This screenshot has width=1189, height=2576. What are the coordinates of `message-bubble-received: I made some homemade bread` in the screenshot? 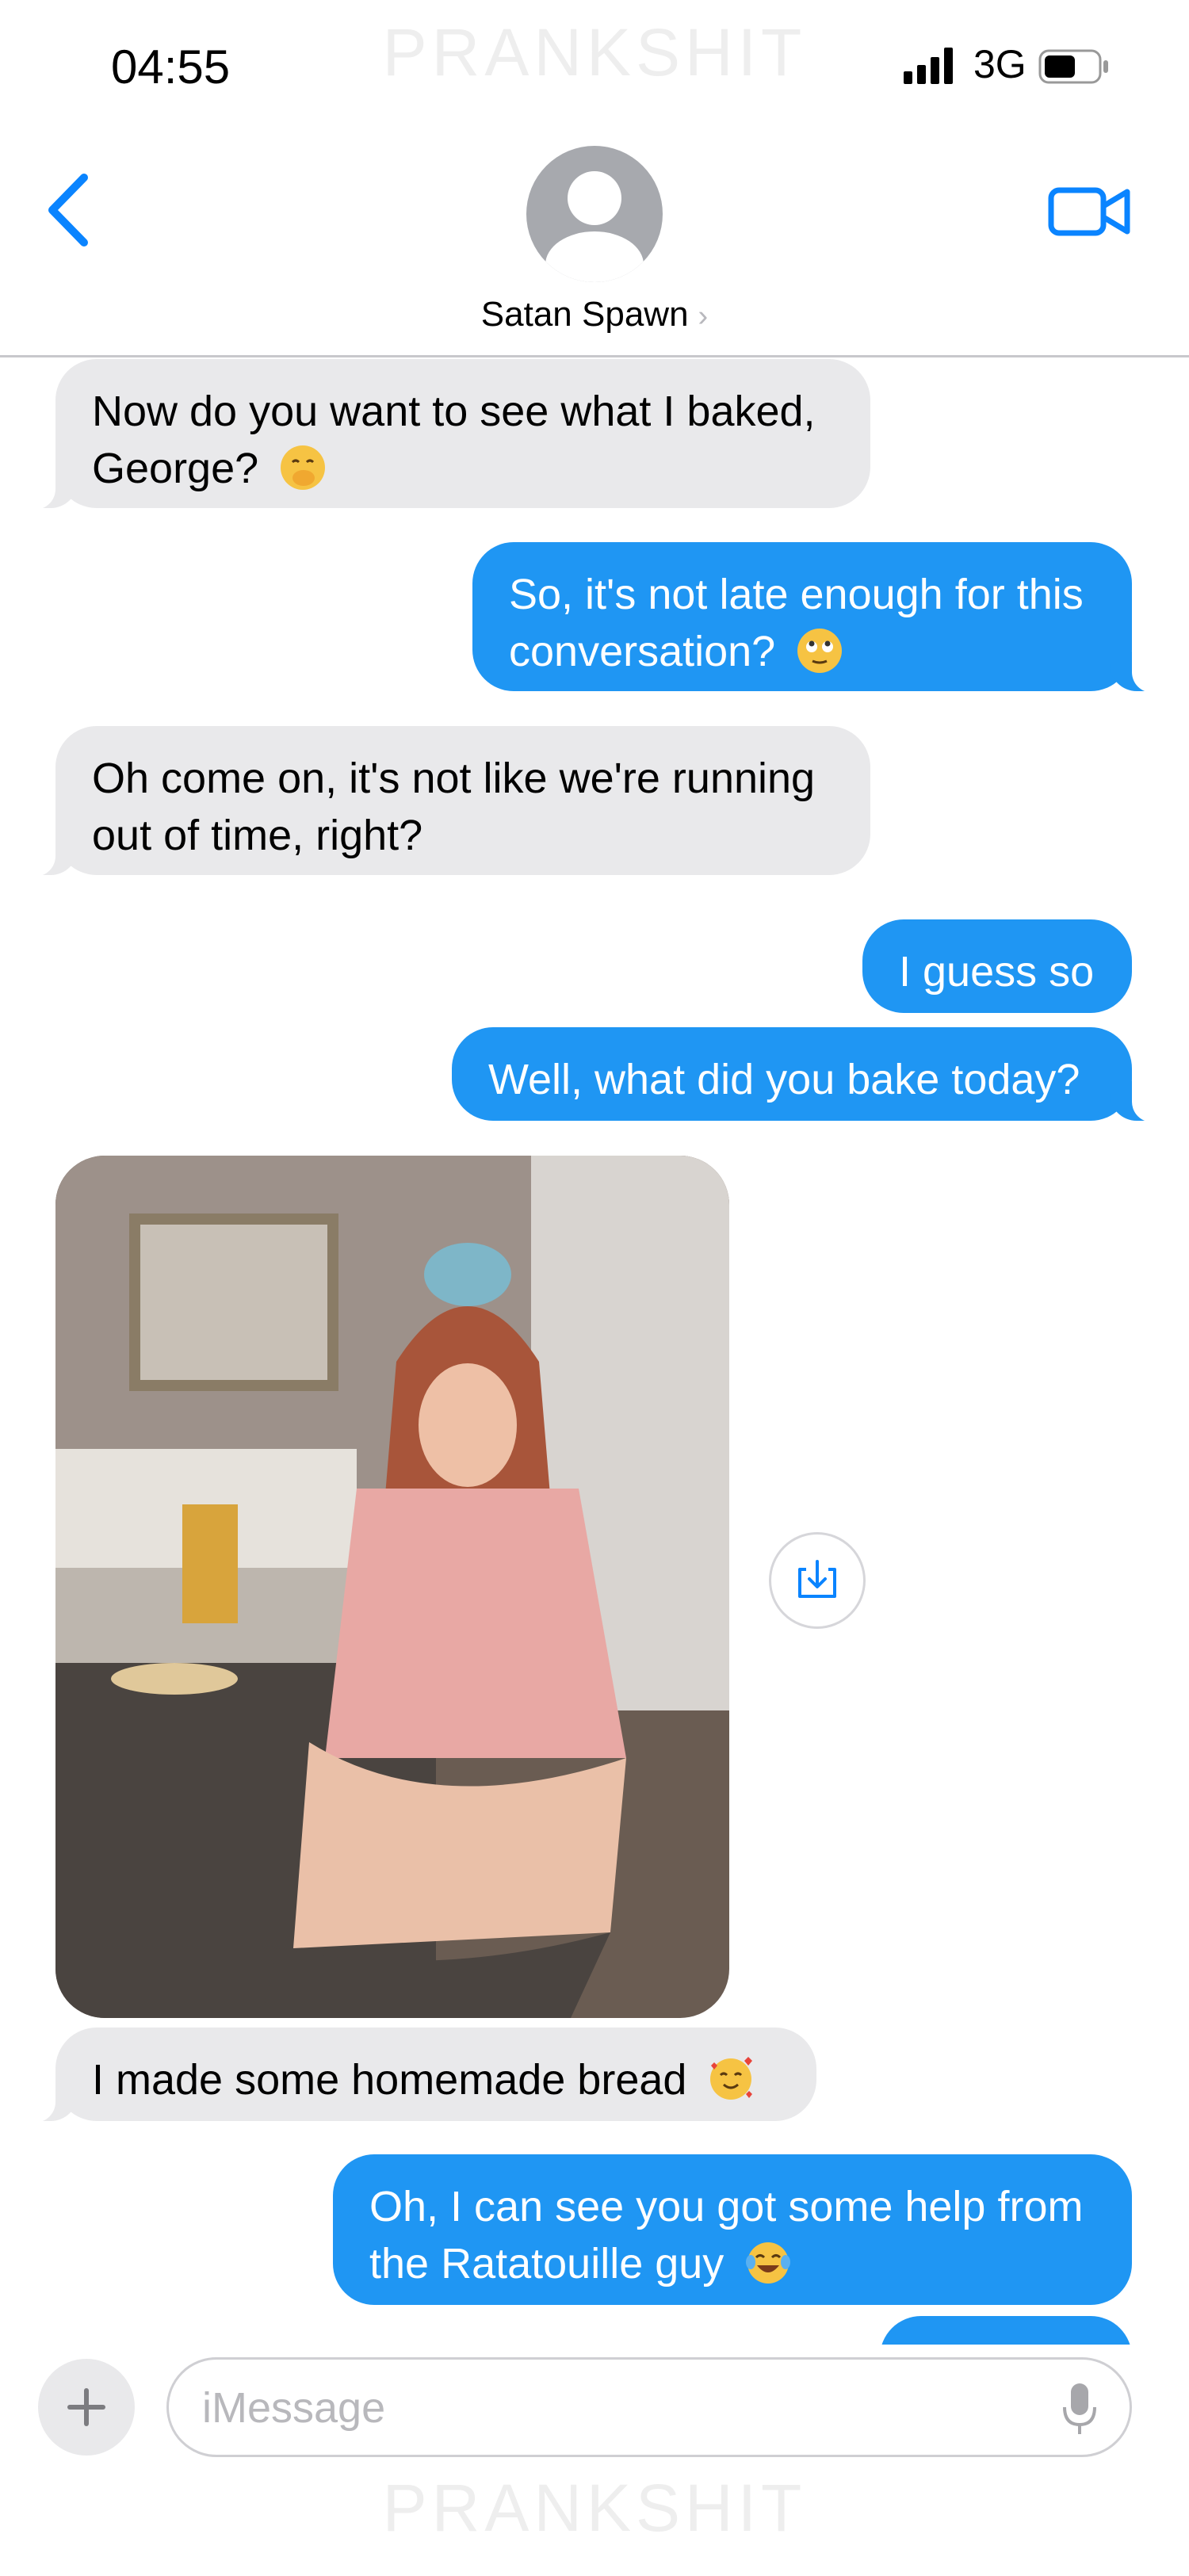 It's located at (416, 2075).